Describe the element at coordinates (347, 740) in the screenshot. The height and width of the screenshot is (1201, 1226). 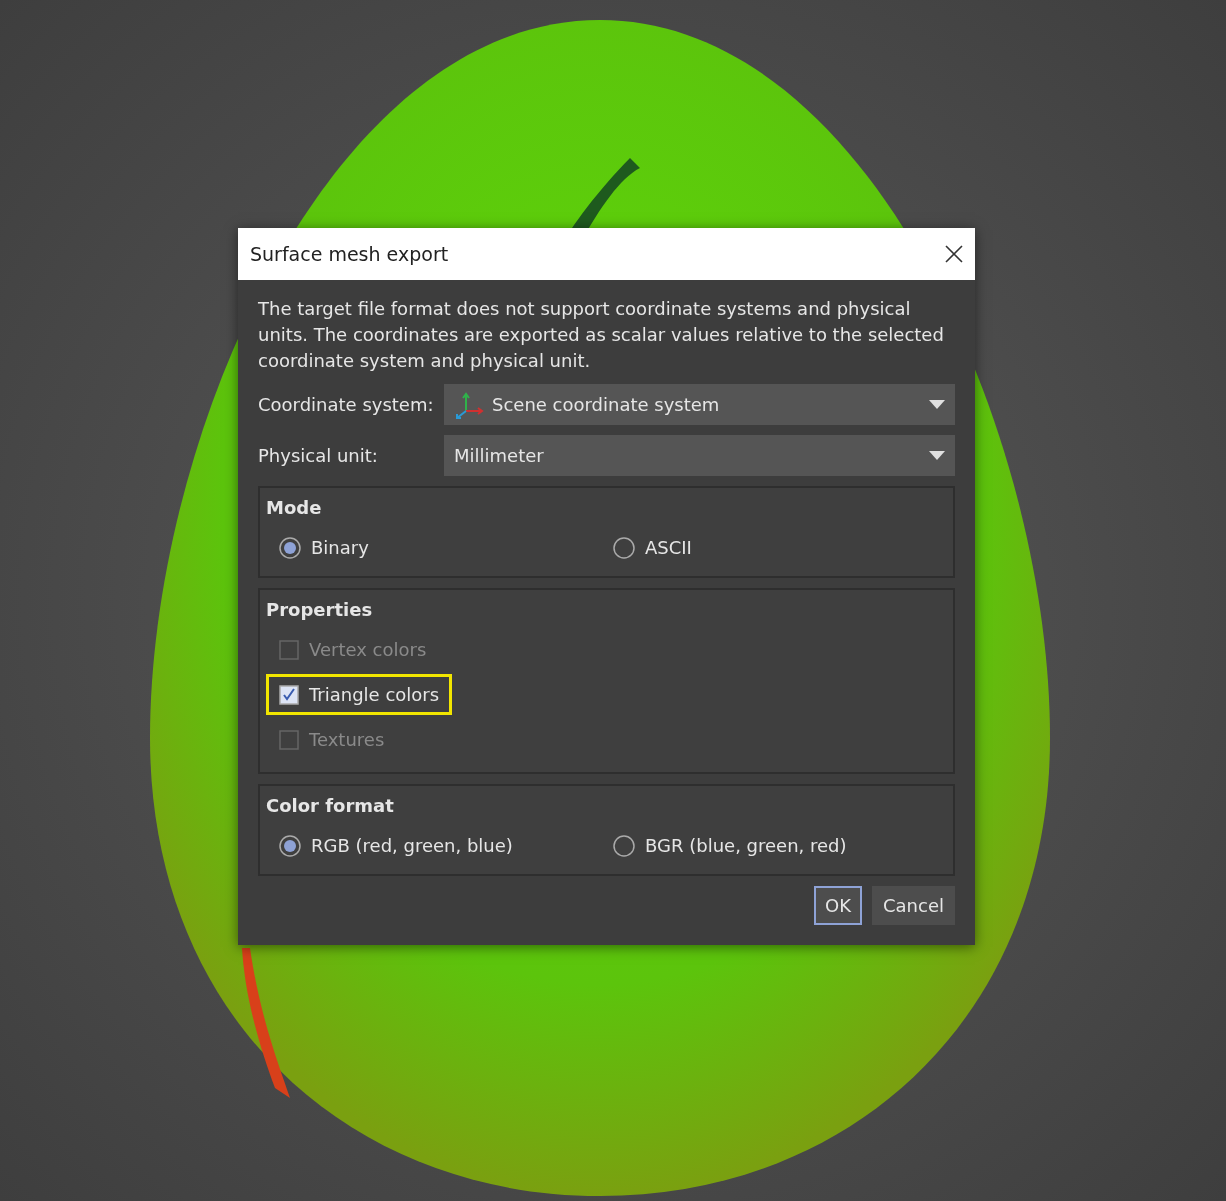
I see `checkbox-label: Textures` at that location.